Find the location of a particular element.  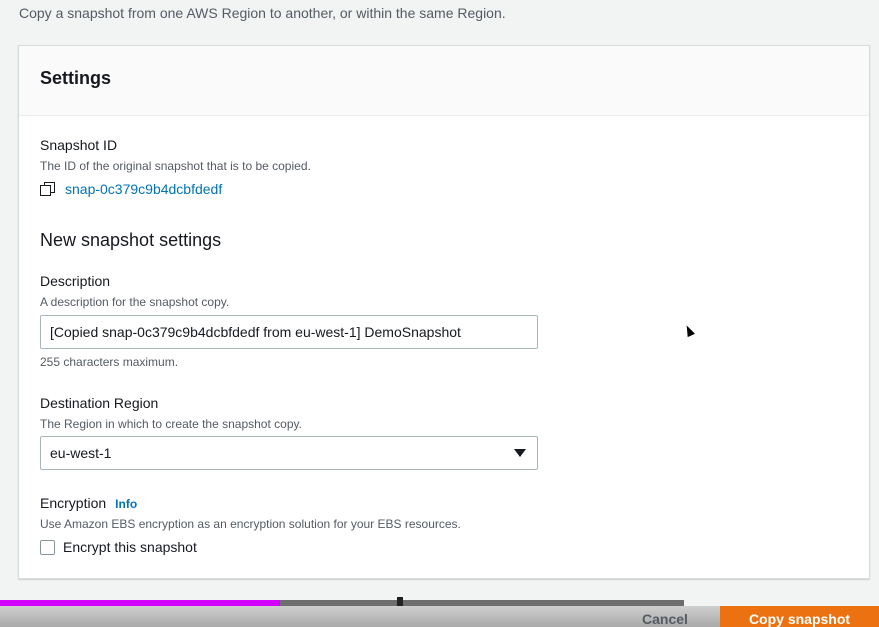

settings-panel-header: Settings is located at coordinates (444, 81).